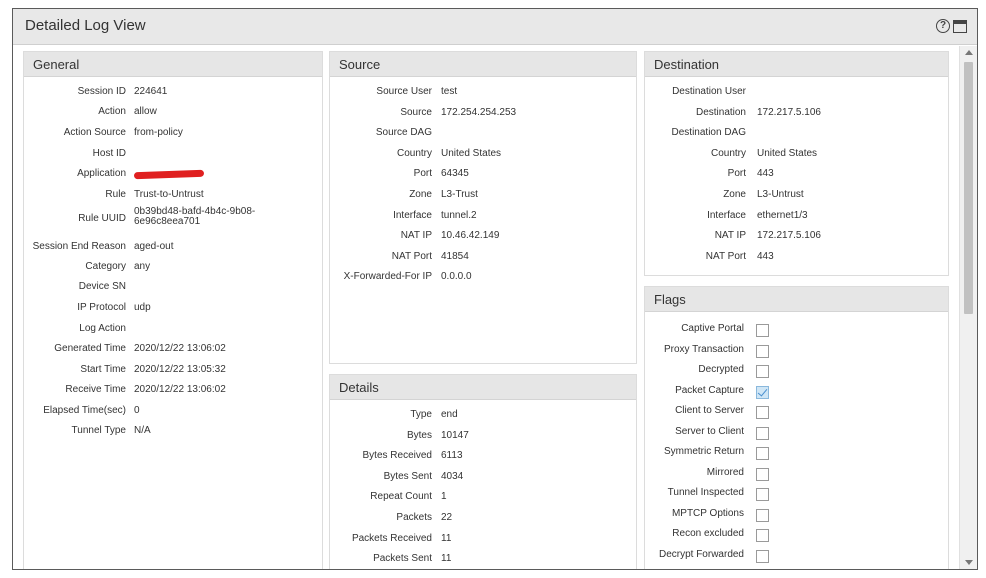 Image resolution: width=986 pixels, height=578 pixels. I want to click on scroll-down-arrow-icon, so click(969, 562).